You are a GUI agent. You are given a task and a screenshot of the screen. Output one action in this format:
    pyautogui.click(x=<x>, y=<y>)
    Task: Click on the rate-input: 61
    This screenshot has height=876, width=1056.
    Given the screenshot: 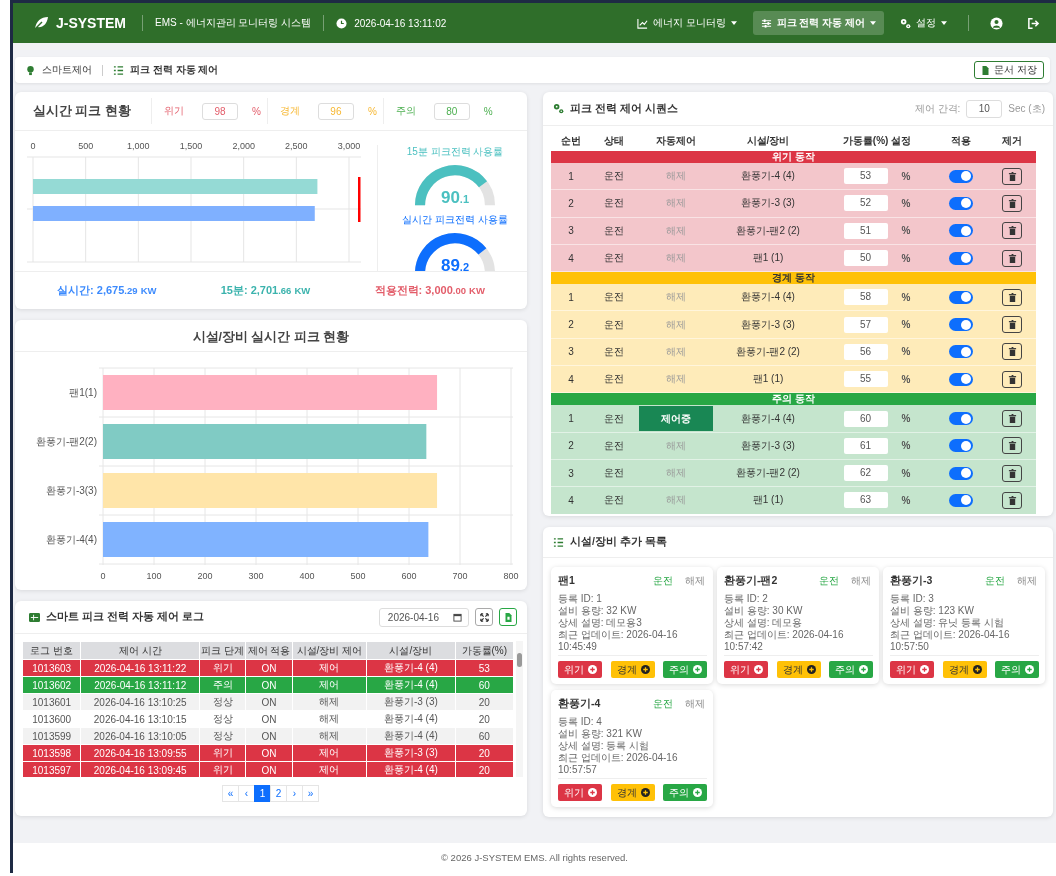 What is the action you would take?
    pyautogui.click(x=865, y=445)
    